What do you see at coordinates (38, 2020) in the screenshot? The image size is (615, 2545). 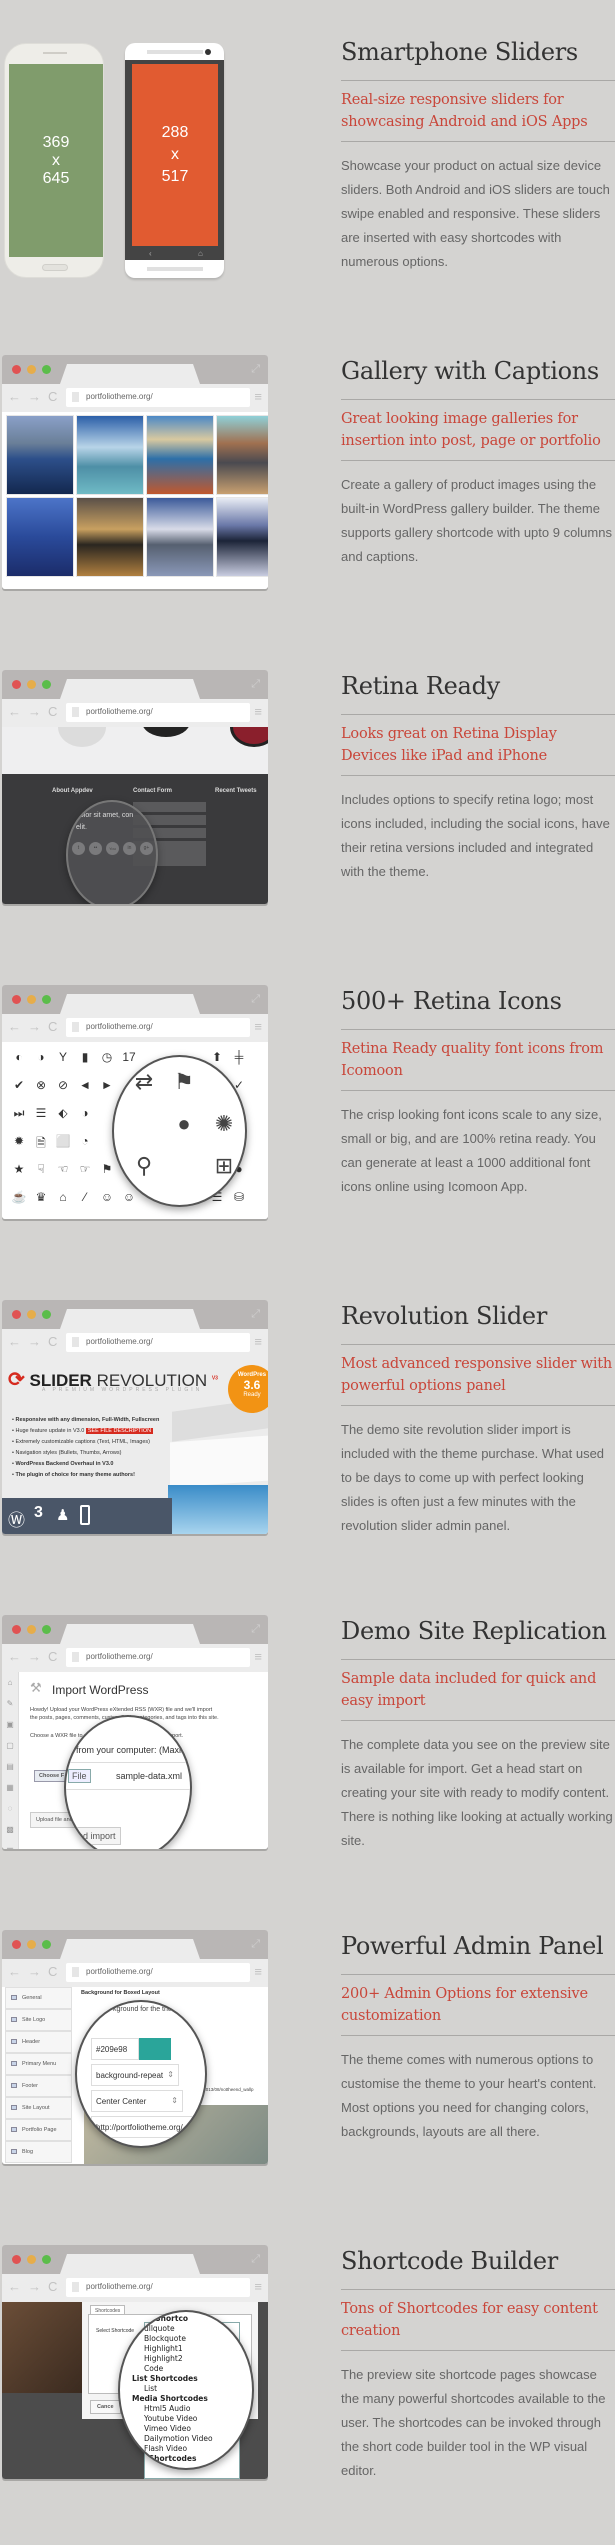 I see `admin-menu-item: Site Logo` at bounding box center [38, 2020].